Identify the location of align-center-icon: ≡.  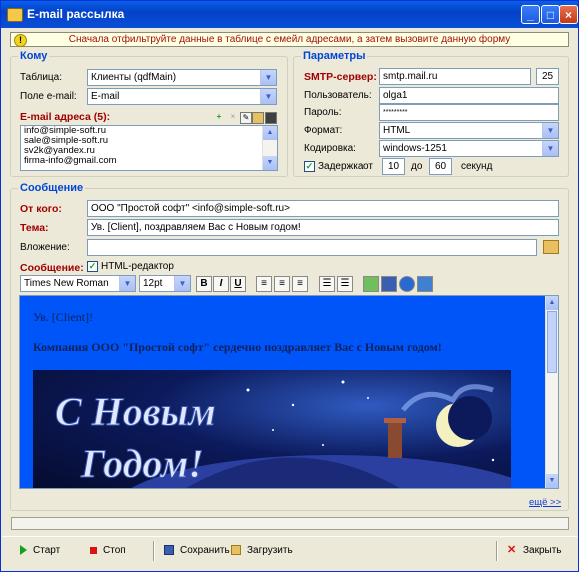
(282, 284).